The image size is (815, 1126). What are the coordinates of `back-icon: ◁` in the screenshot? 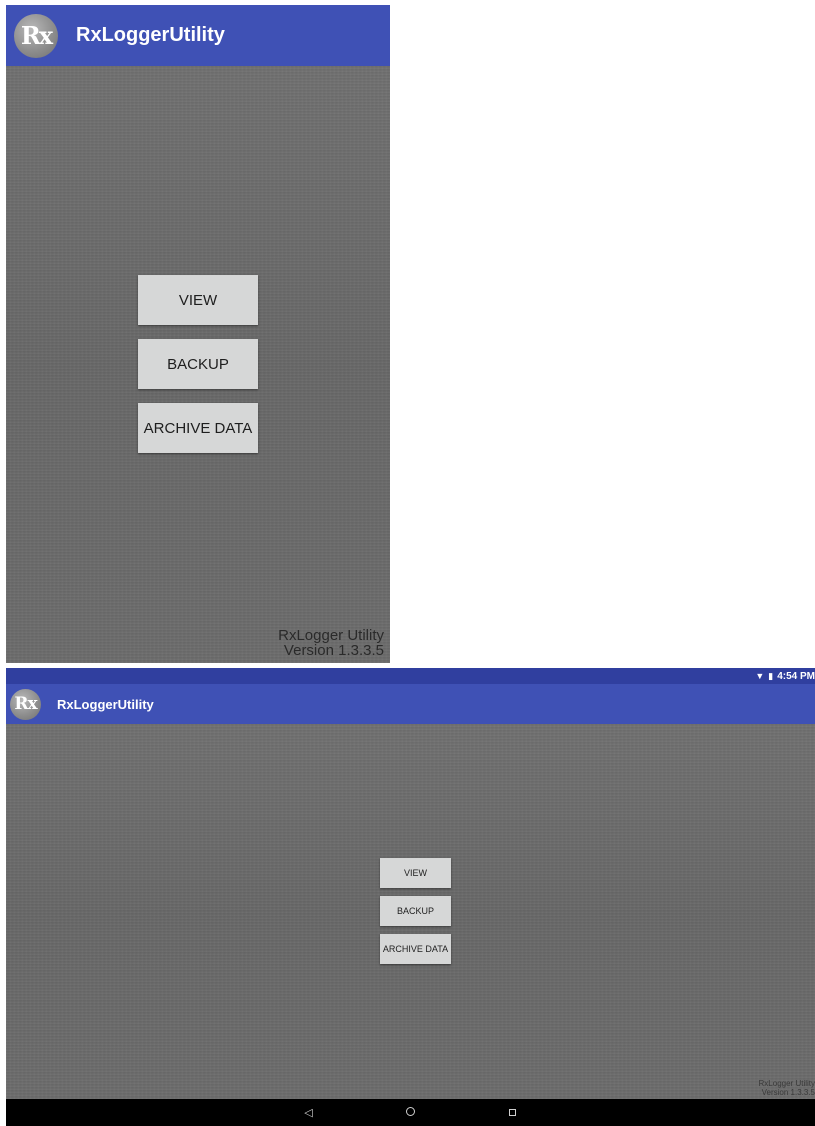 It's located at (309, 1112).